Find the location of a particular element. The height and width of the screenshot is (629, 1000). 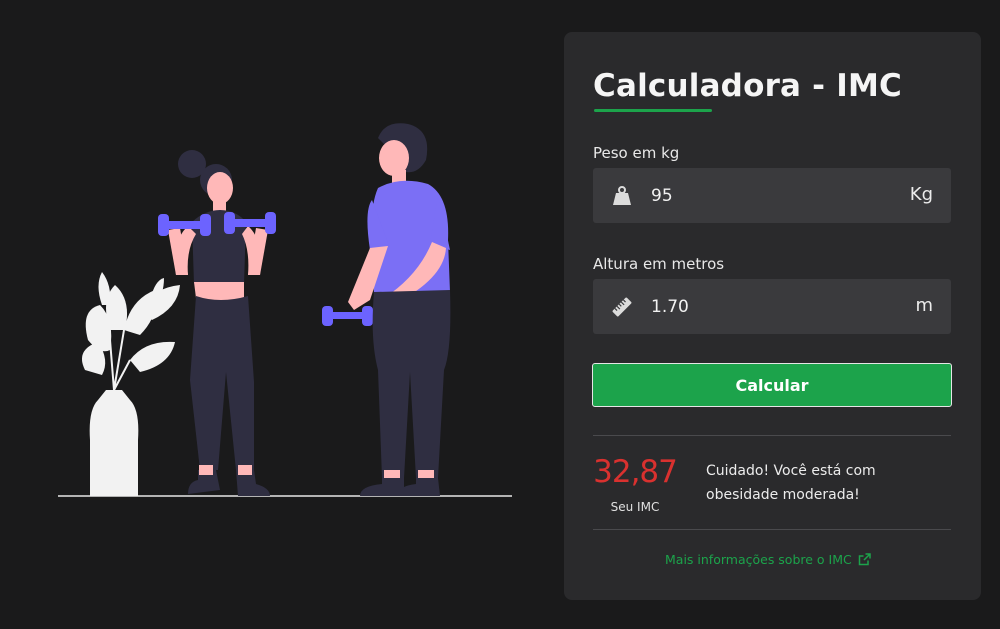

calculate-button: Calcular is located at coordinates (772, 385).